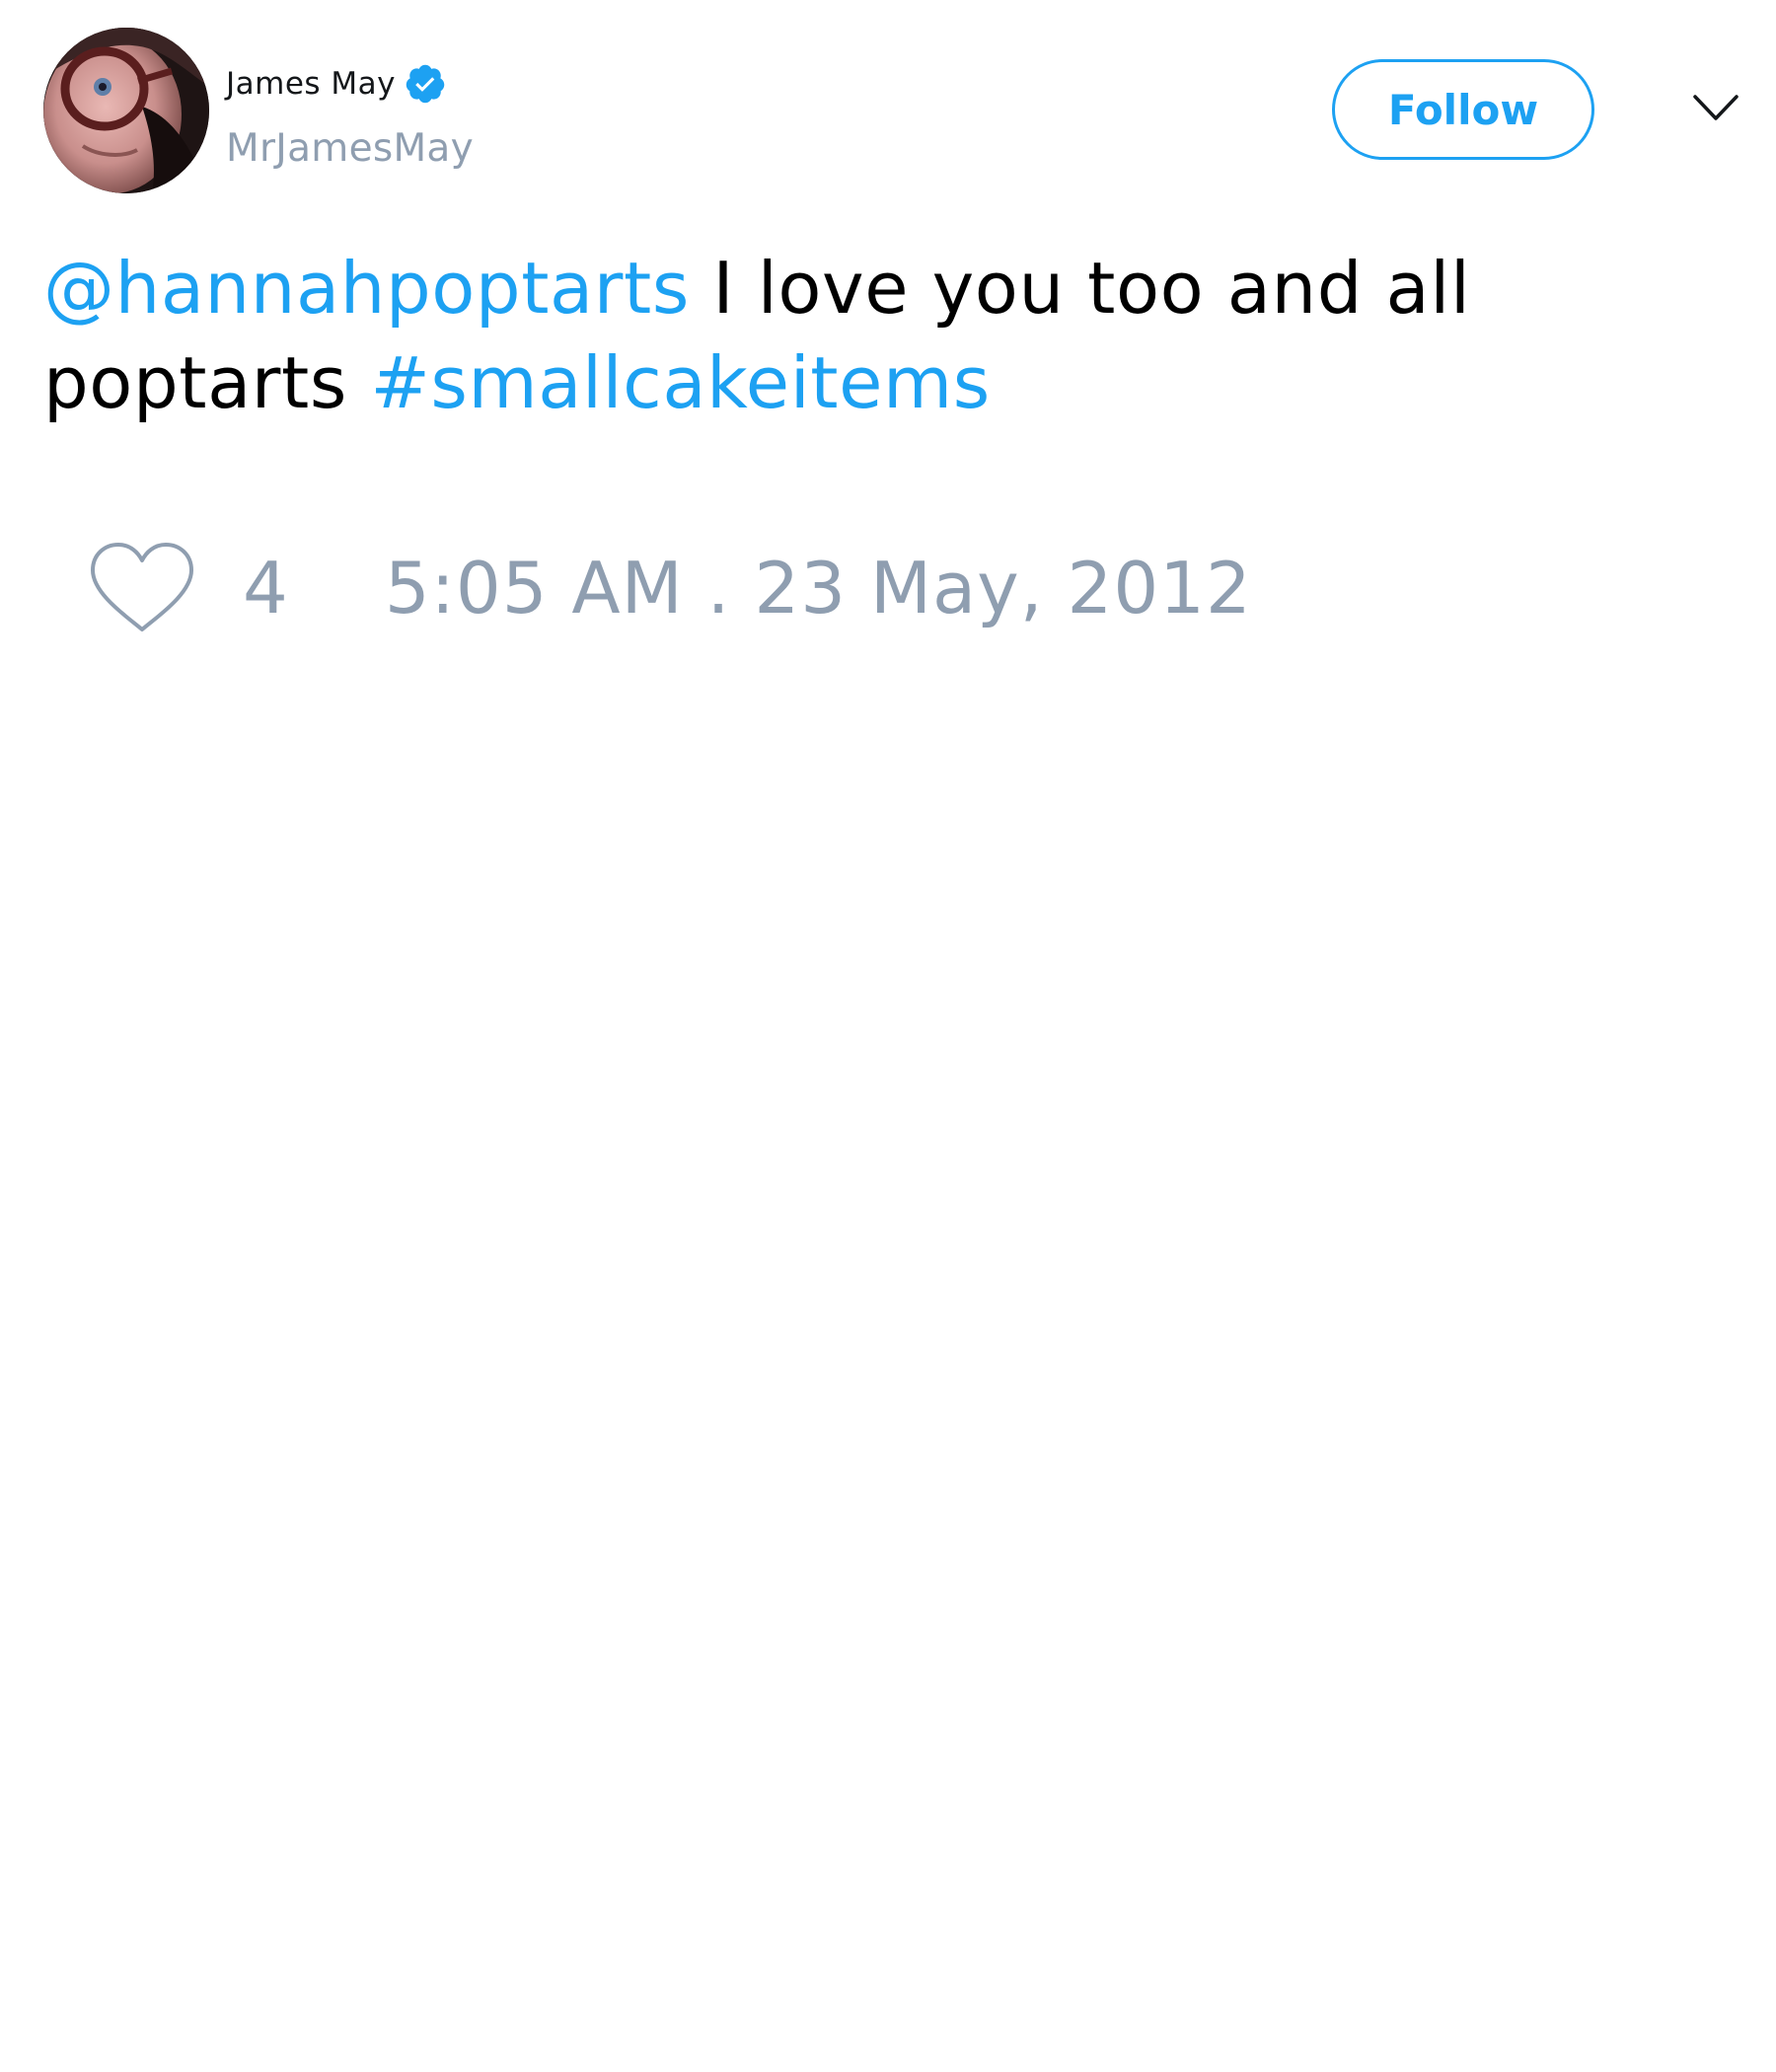  Describe the element at coordinates (266, 588) in the screenshot. I see `like-count: 4` at that location.